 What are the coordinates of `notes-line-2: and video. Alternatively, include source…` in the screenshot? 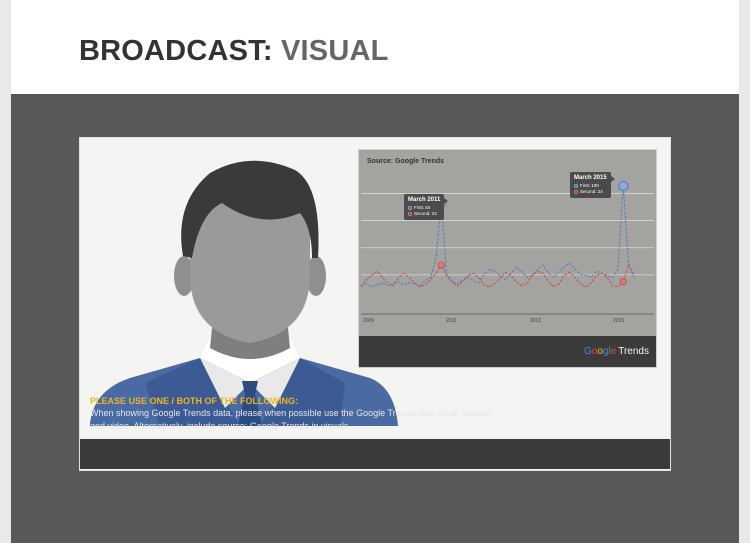 It's located at (220, 426).